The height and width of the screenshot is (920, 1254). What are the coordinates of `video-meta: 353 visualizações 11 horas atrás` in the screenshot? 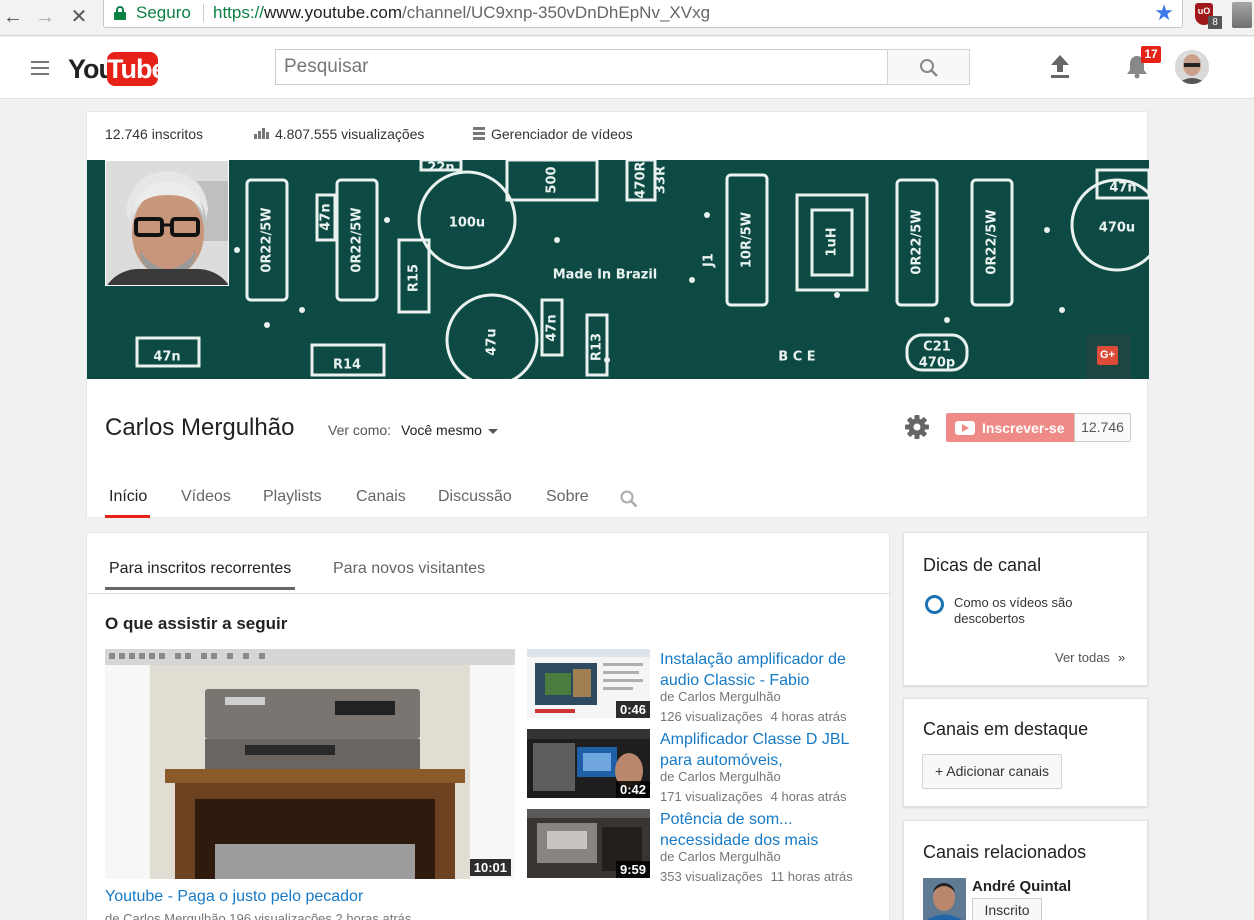 It's located at (756, 876).